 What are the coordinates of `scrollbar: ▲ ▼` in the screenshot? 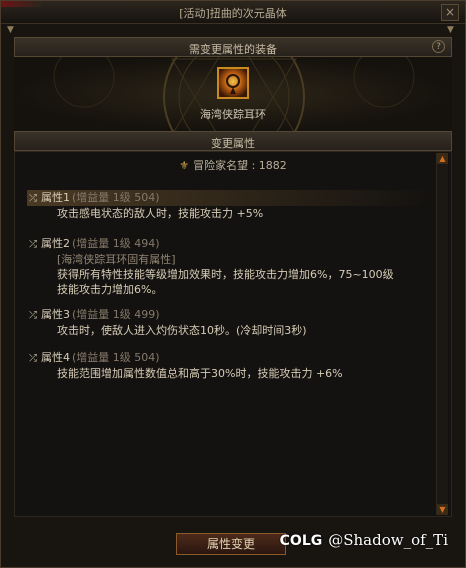 It's located at (442, 334).